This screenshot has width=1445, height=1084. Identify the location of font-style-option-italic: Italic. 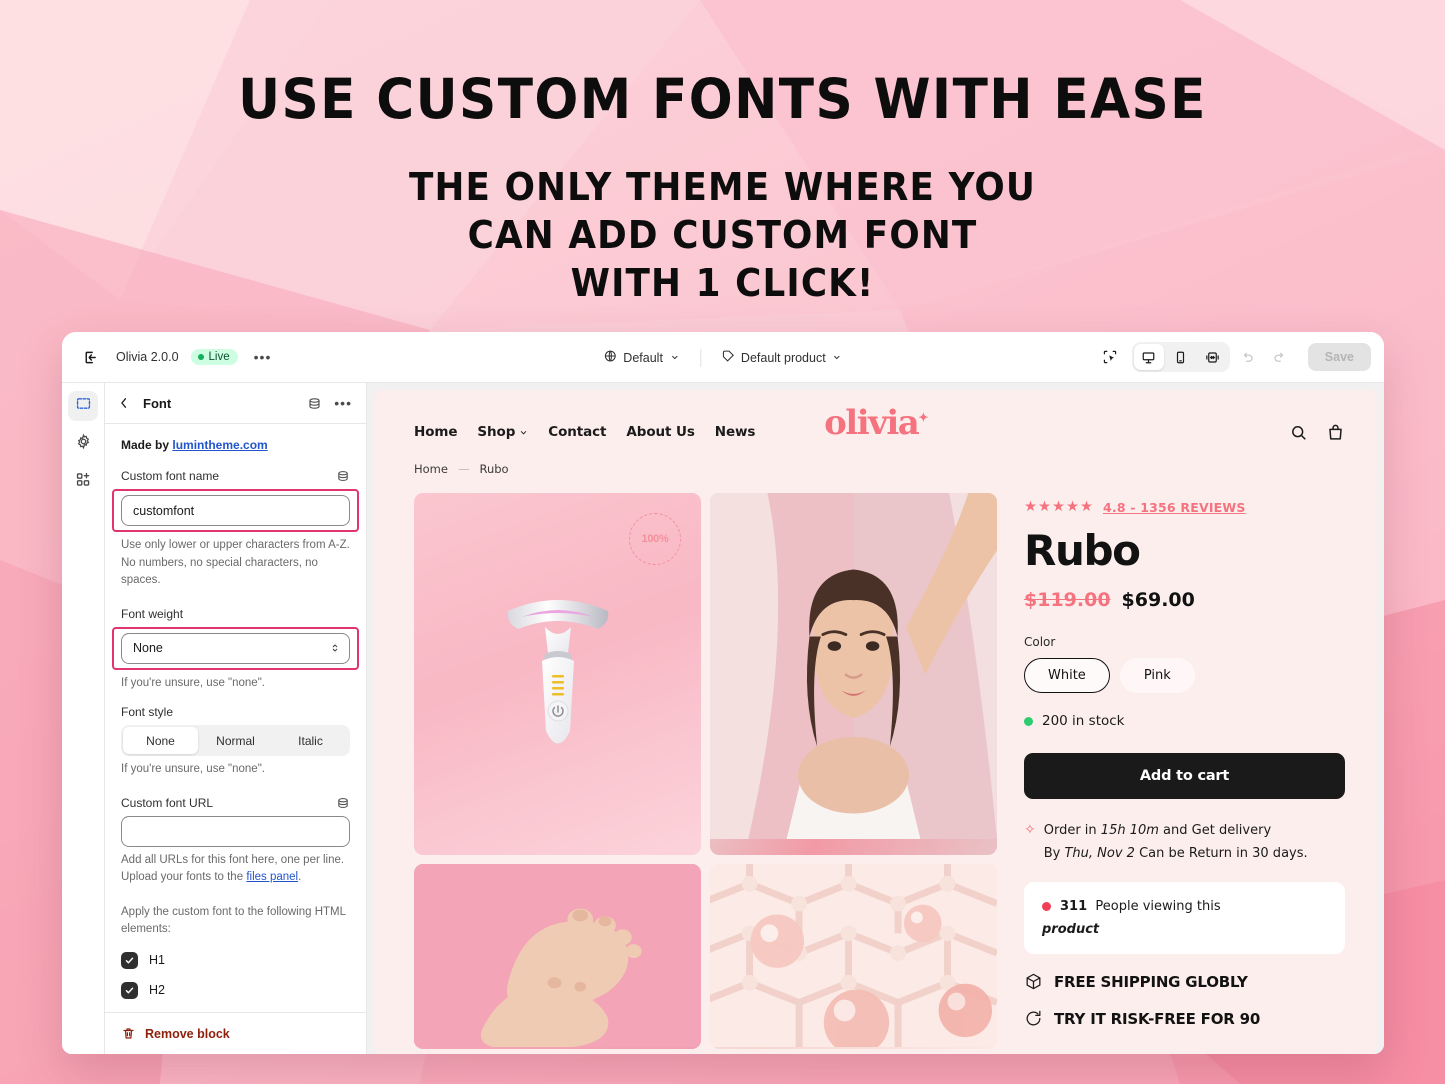
(310, 740).